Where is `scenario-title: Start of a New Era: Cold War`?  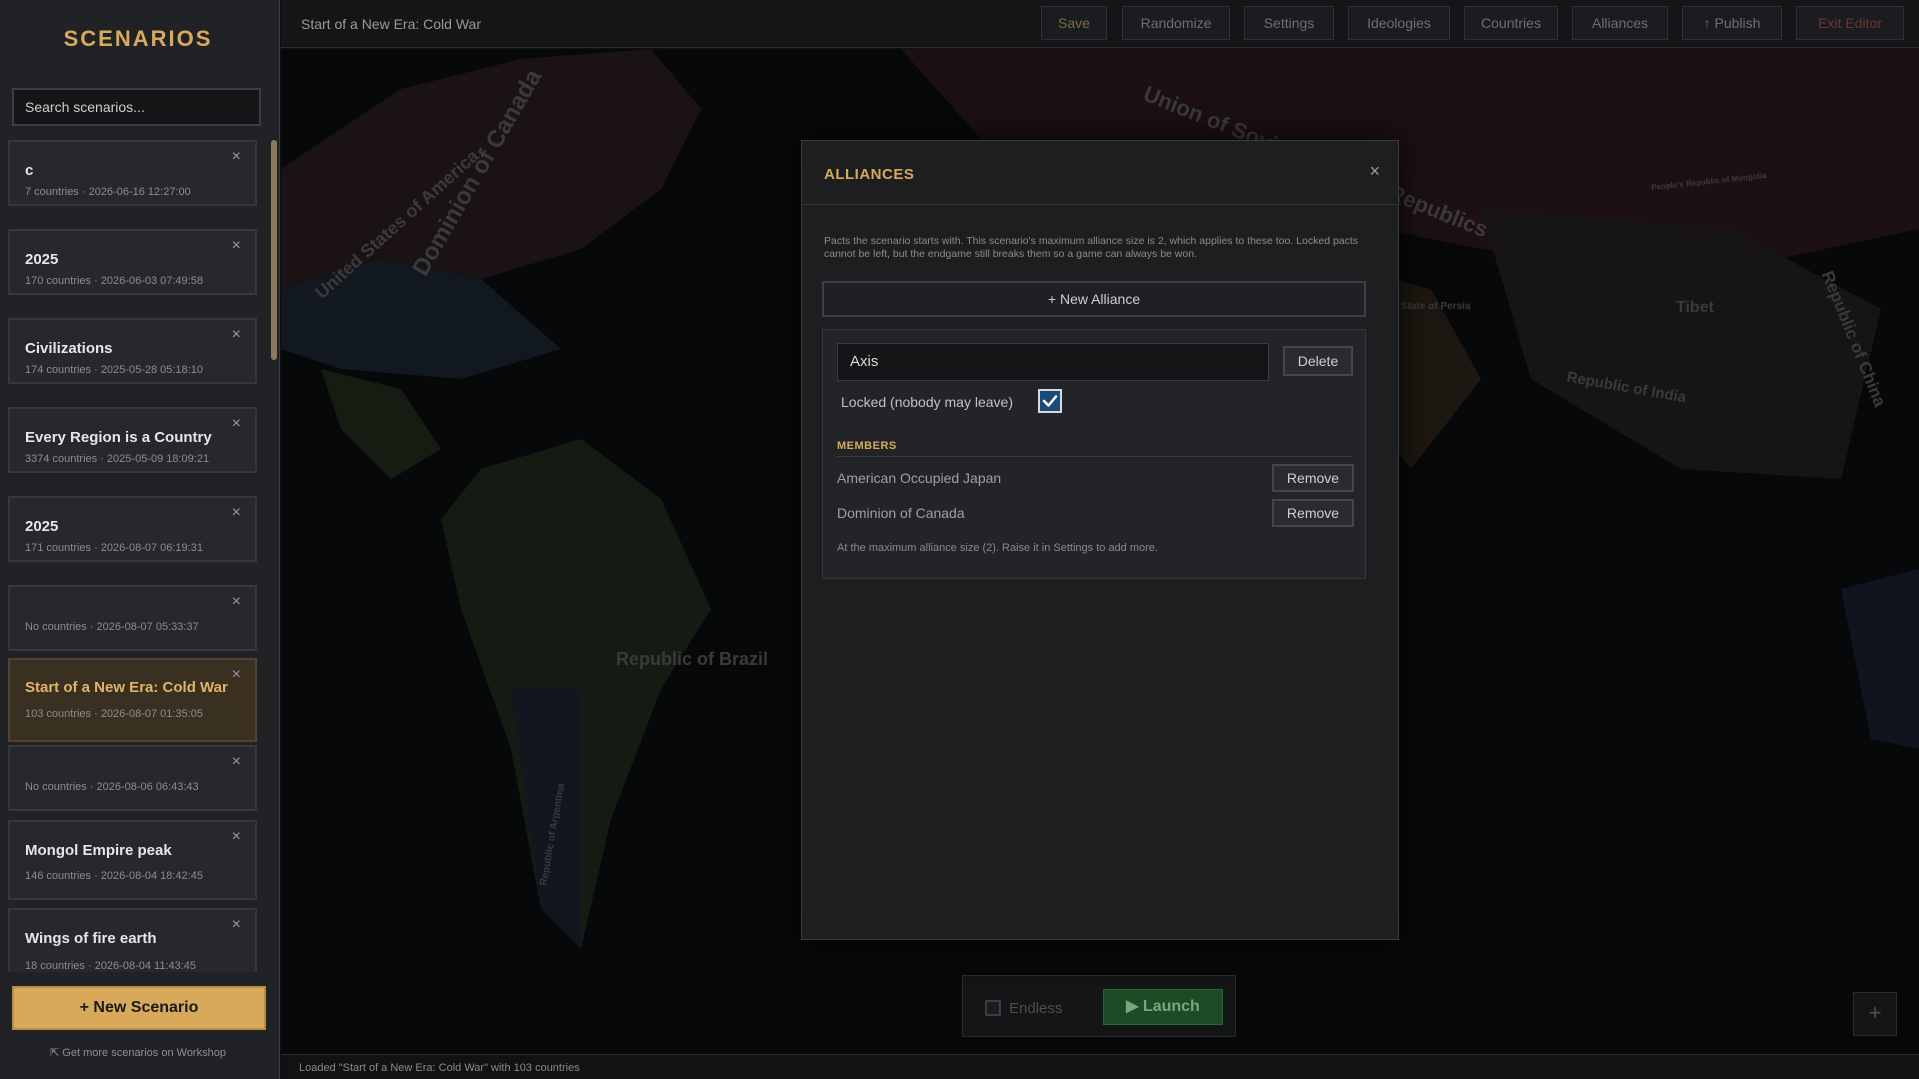 scenario-title: Start of a New Era: Cold War is located at coordinates (391, 24).